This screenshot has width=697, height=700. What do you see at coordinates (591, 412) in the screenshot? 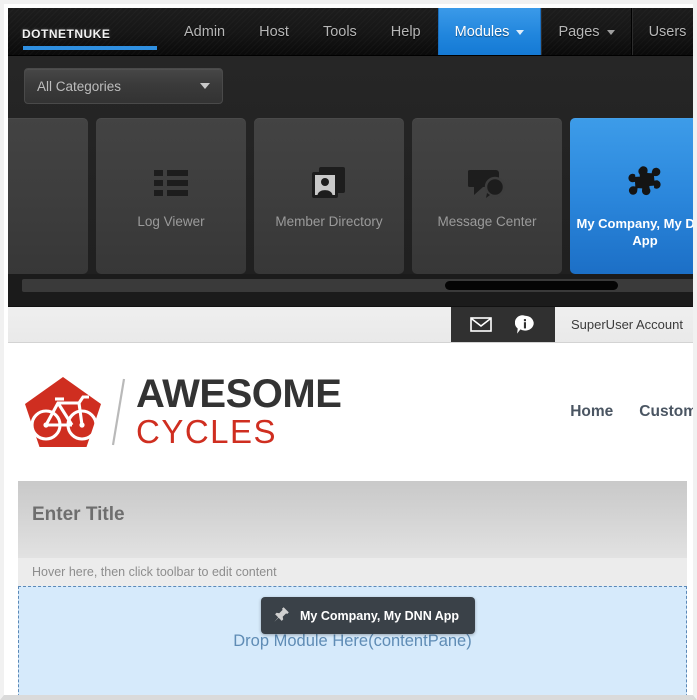
I see `site-nav-item-home: Home` at bounding box center [591, 412].